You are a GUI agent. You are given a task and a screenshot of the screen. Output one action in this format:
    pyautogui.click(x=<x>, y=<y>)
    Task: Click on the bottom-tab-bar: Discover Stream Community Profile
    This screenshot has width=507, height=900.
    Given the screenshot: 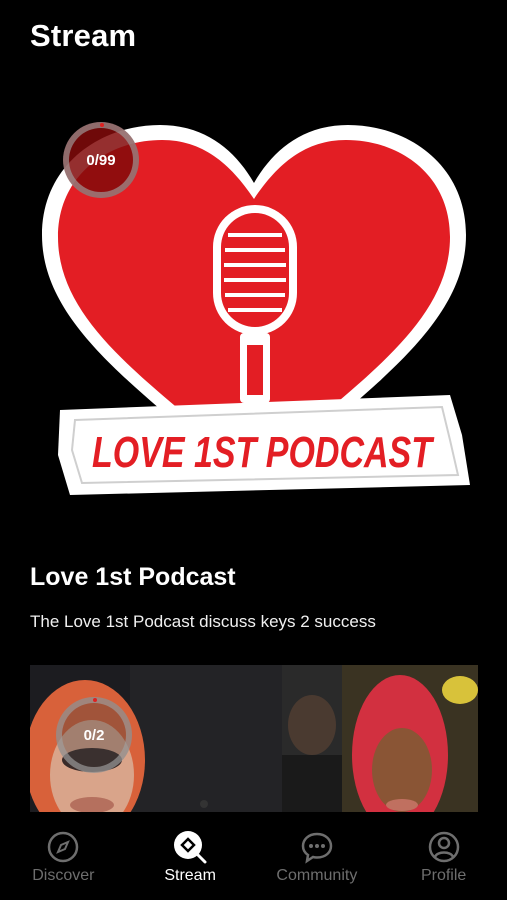 What is the action you would take?
    pyautogui.click(x=253, y=856)
    